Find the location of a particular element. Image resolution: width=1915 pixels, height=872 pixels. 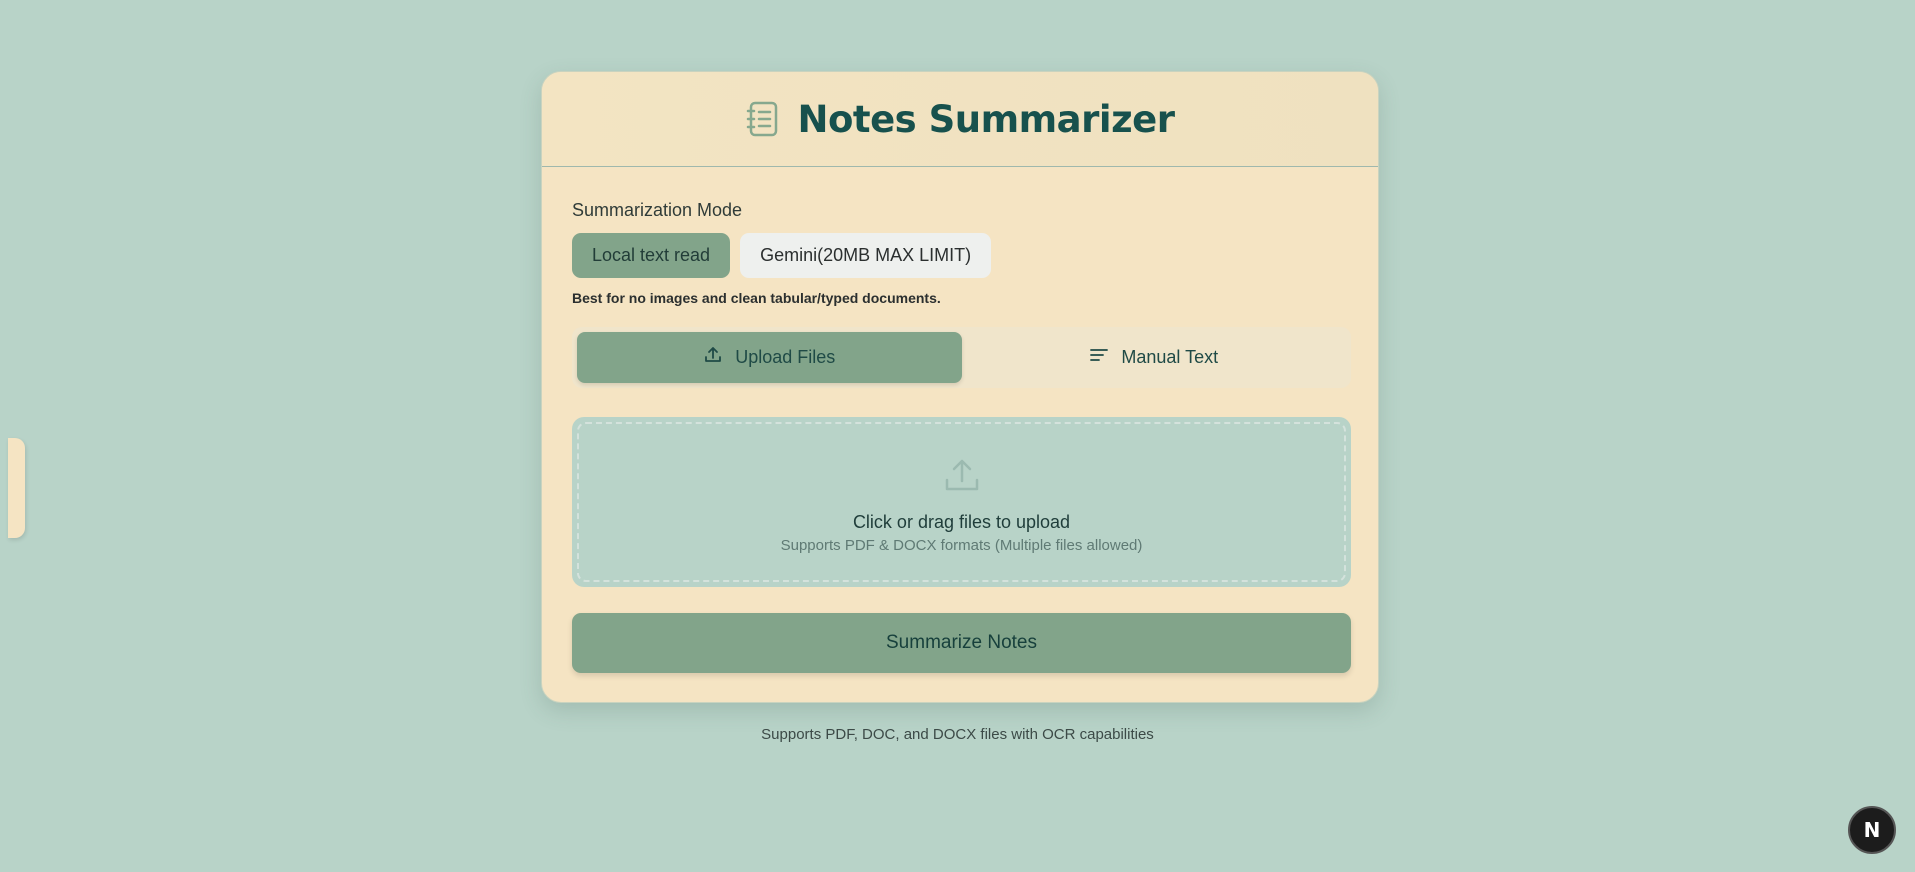

page-title: Notes Summarizer is located at coordinates (986, 119).